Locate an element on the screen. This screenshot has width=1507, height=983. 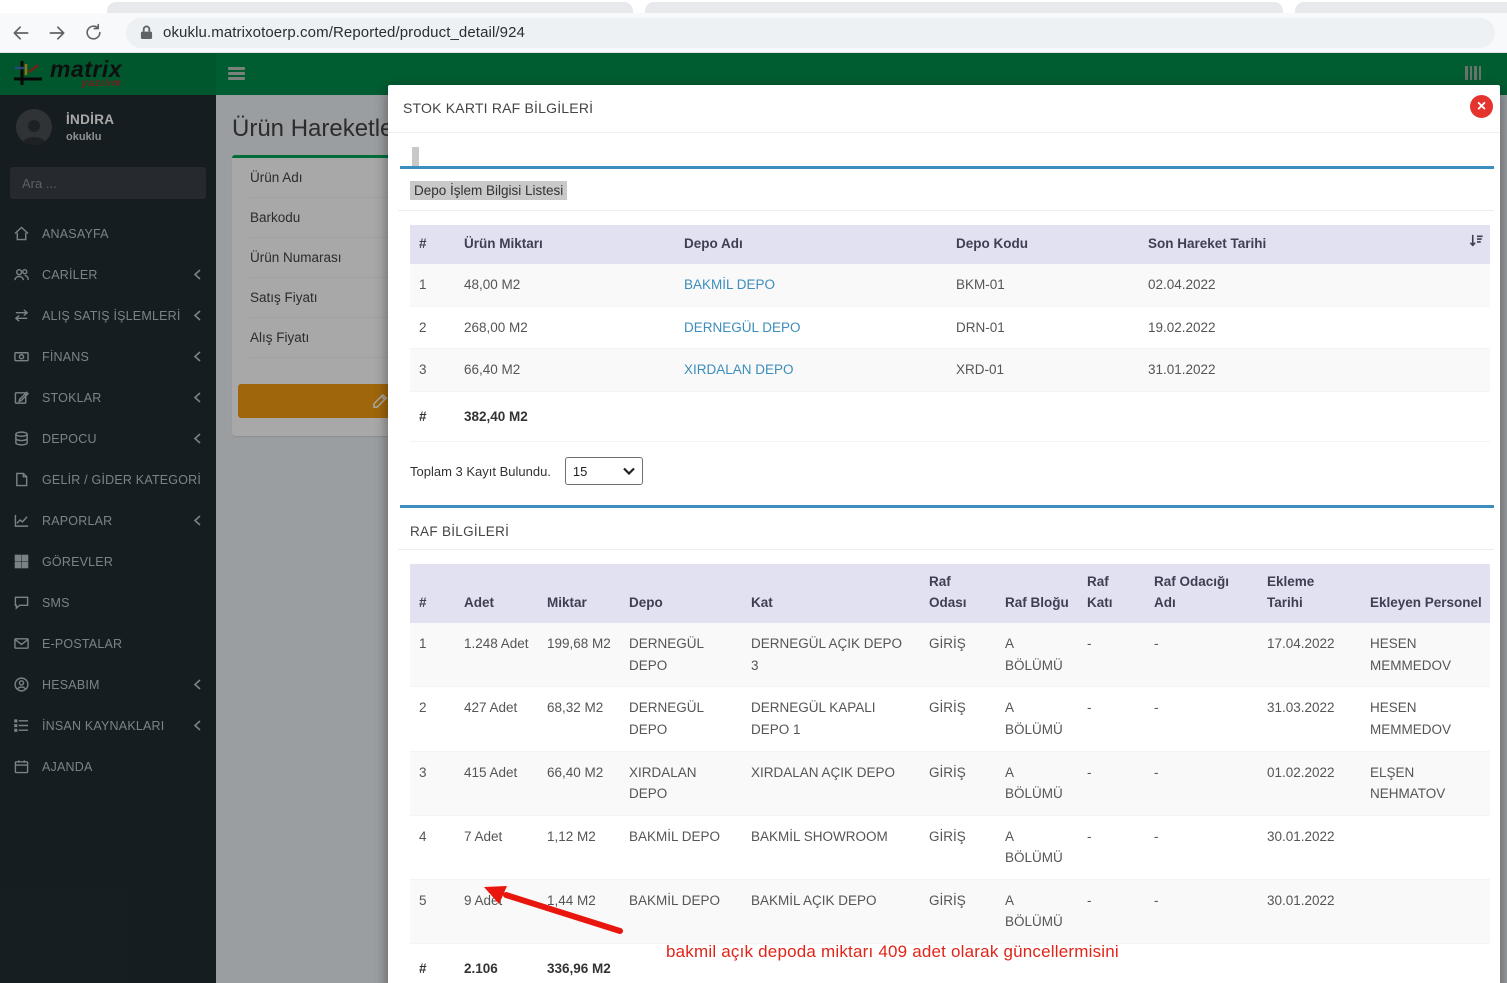
table-cell: 415 Adet is located at coordinates (496, 783).